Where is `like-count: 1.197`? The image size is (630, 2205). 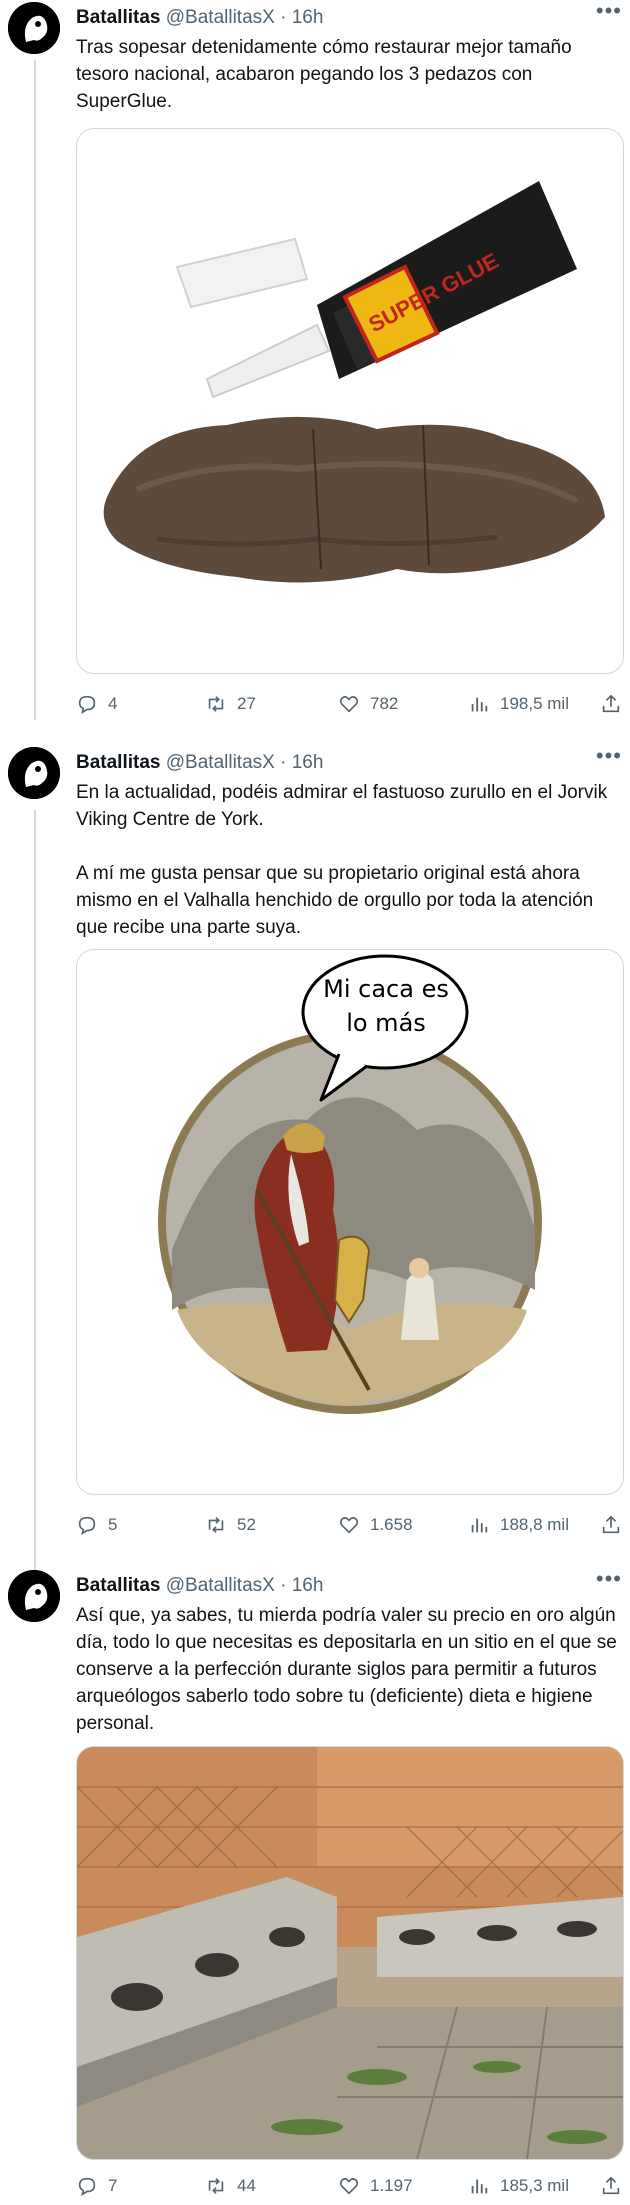
like-count: 1.197 is located at coordinates (391, 2185).